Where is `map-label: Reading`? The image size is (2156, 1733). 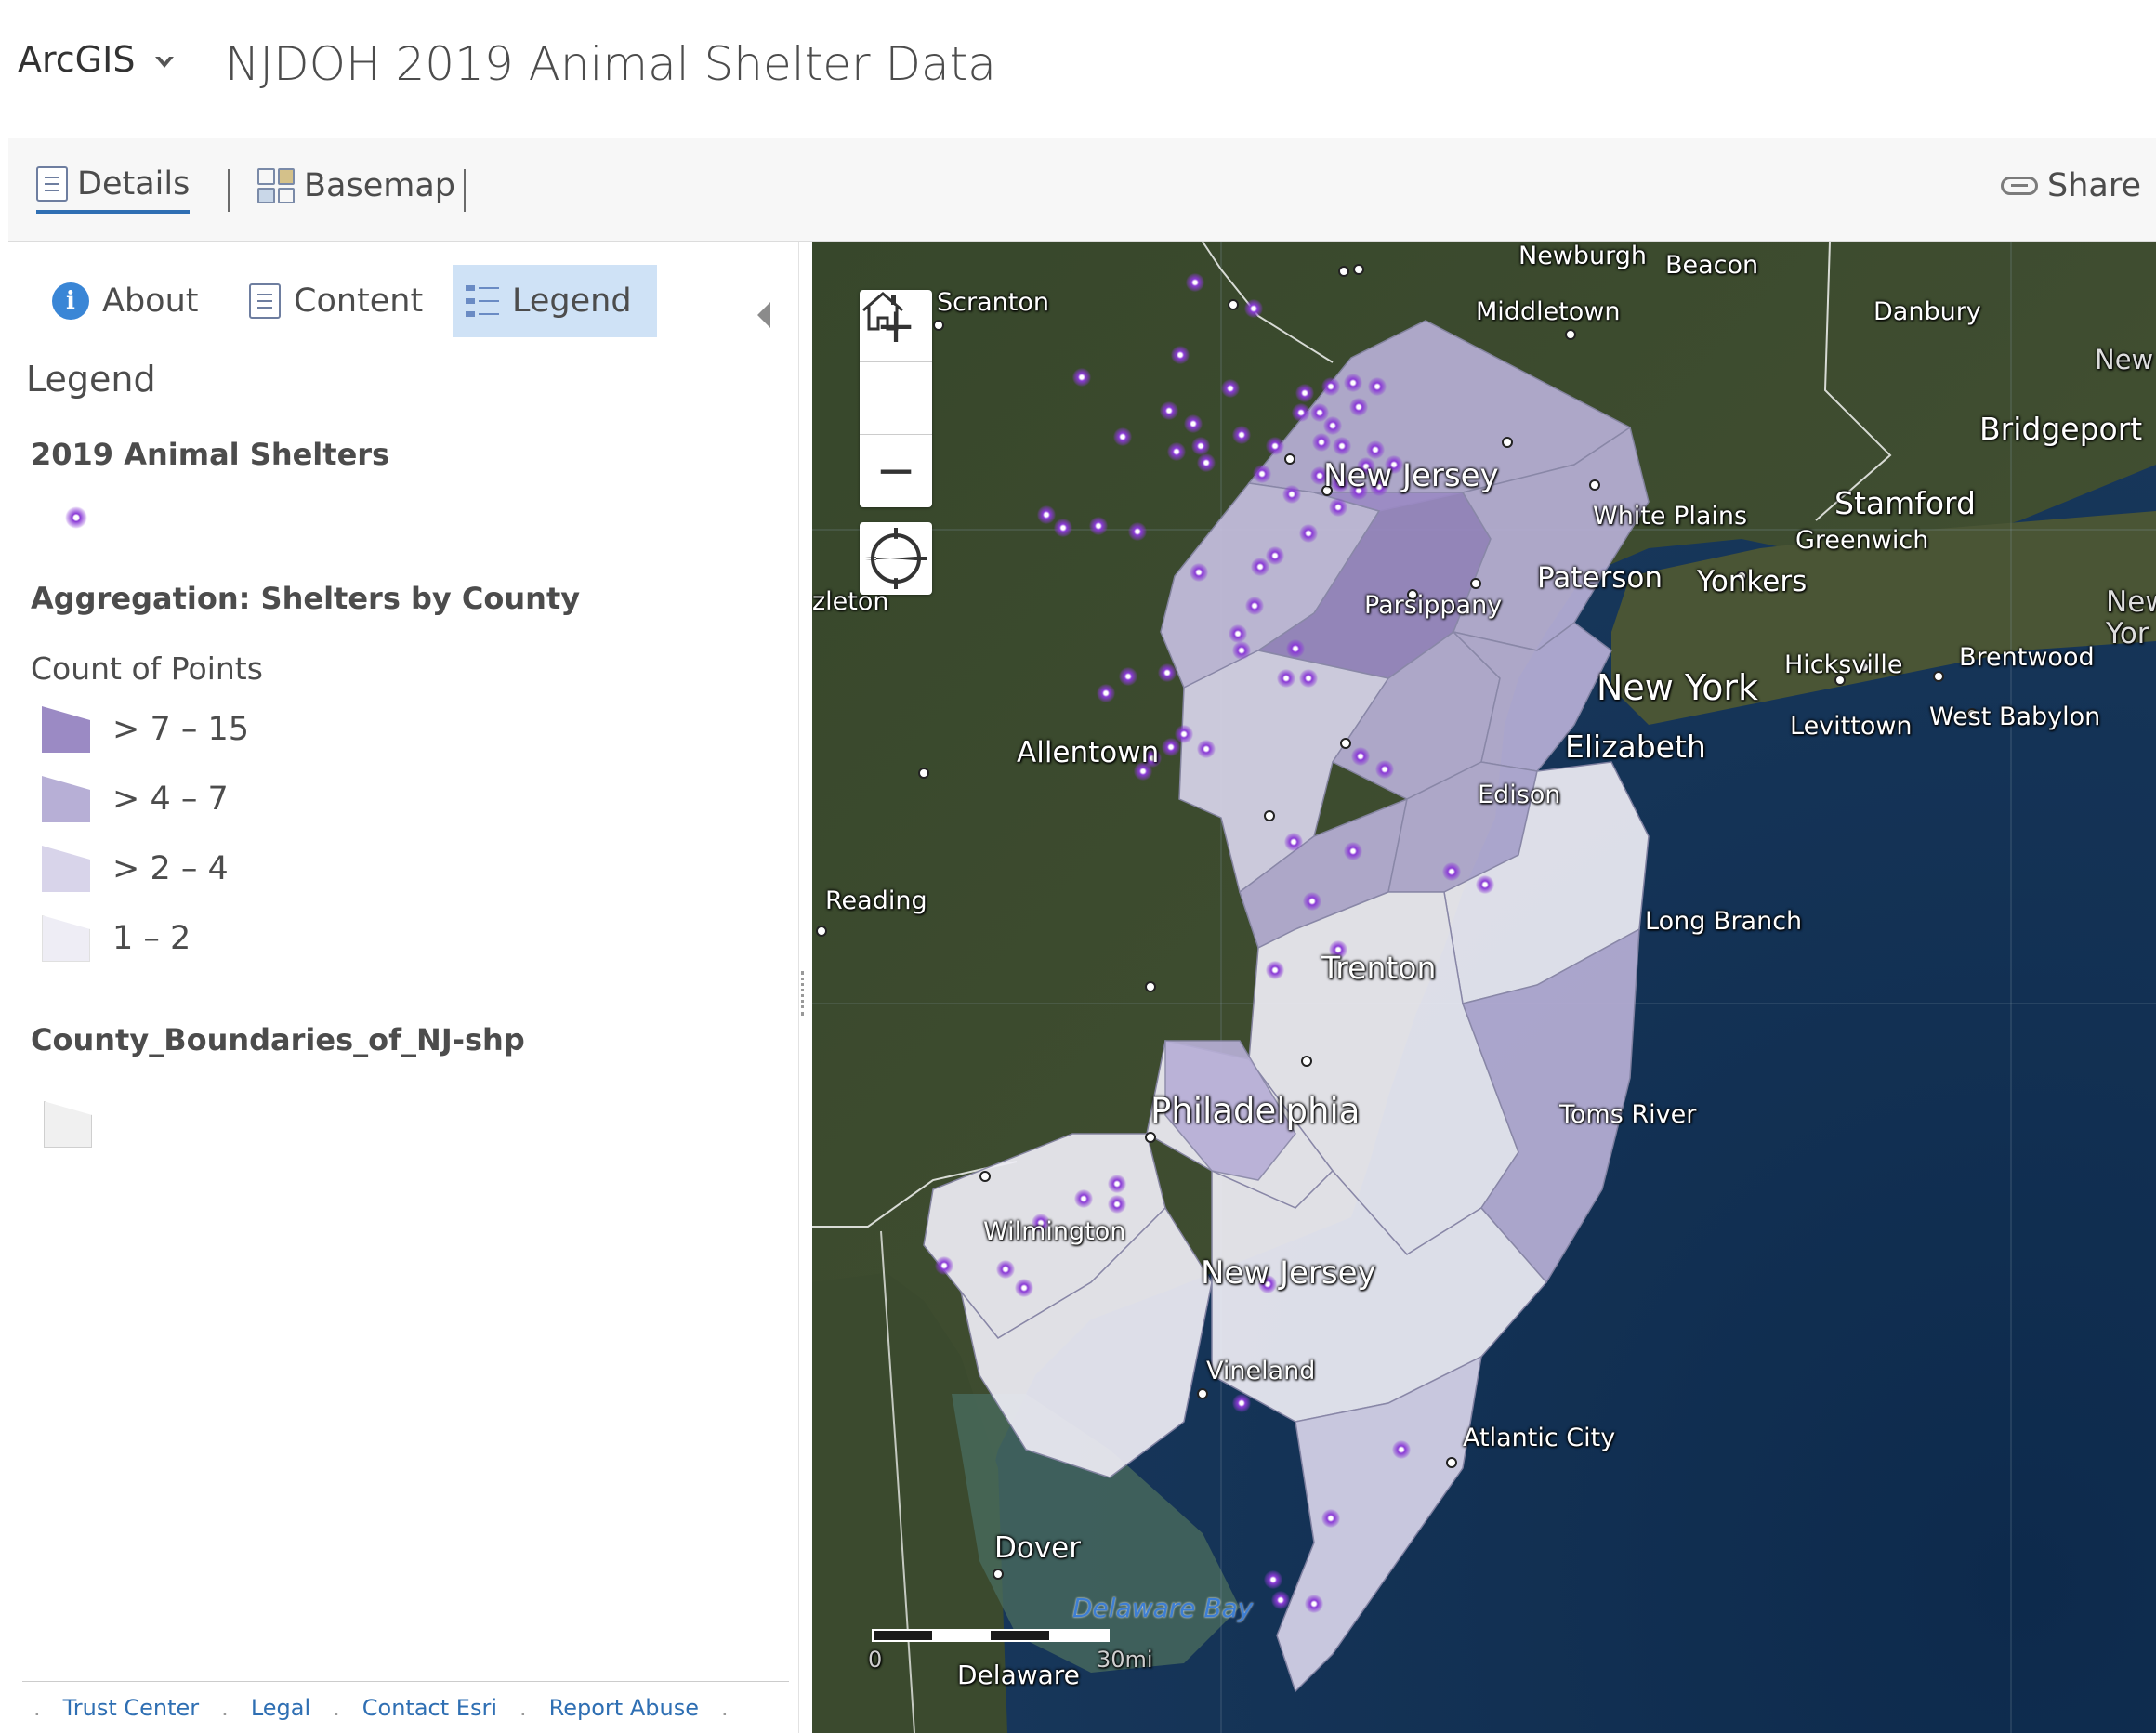 map-label: Reading is located at coordinates (876, 900).